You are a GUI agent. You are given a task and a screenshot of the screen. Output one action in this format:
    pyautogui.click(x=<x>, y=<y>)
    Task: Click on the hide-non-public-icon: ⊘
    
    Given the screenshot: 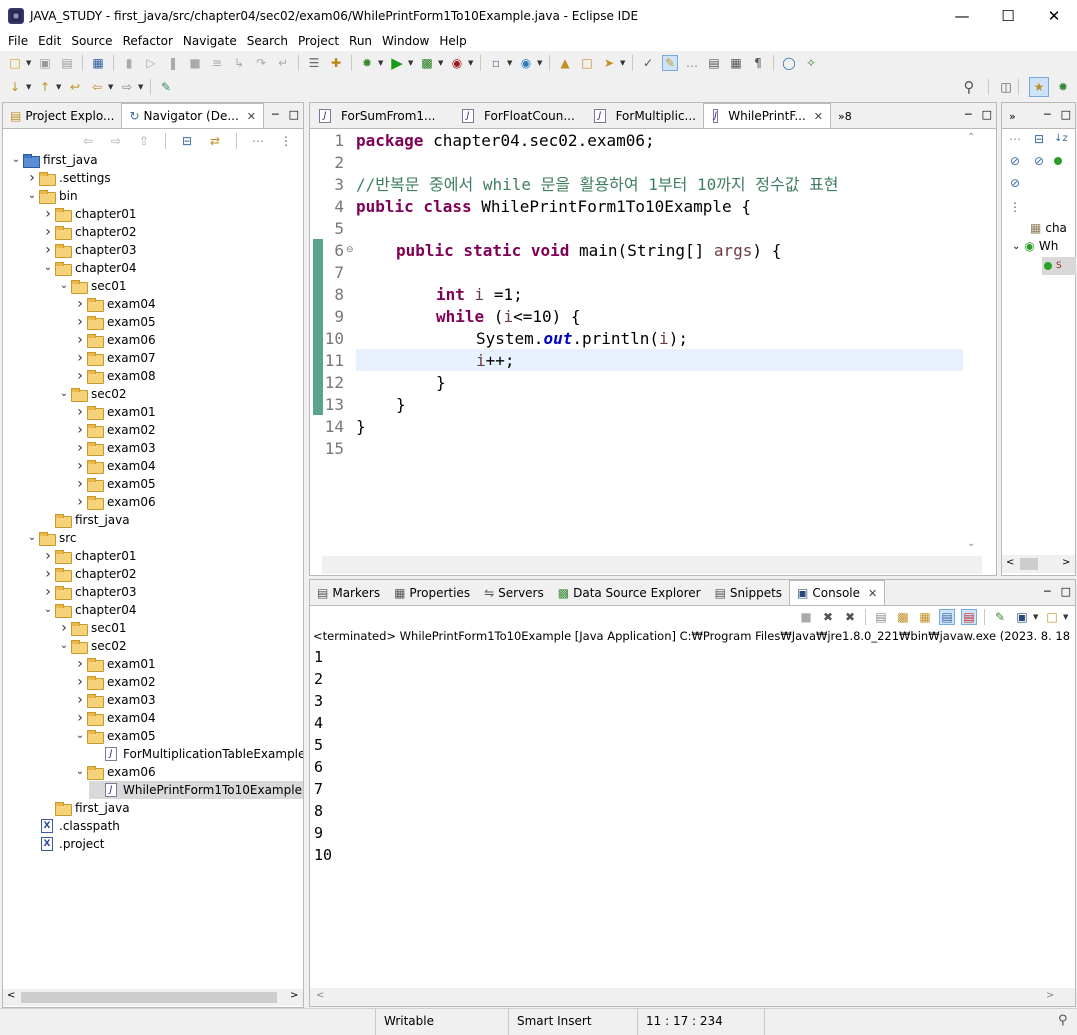 What is the action you would take?
    pyautogui.click(x=1015, y=183)
    